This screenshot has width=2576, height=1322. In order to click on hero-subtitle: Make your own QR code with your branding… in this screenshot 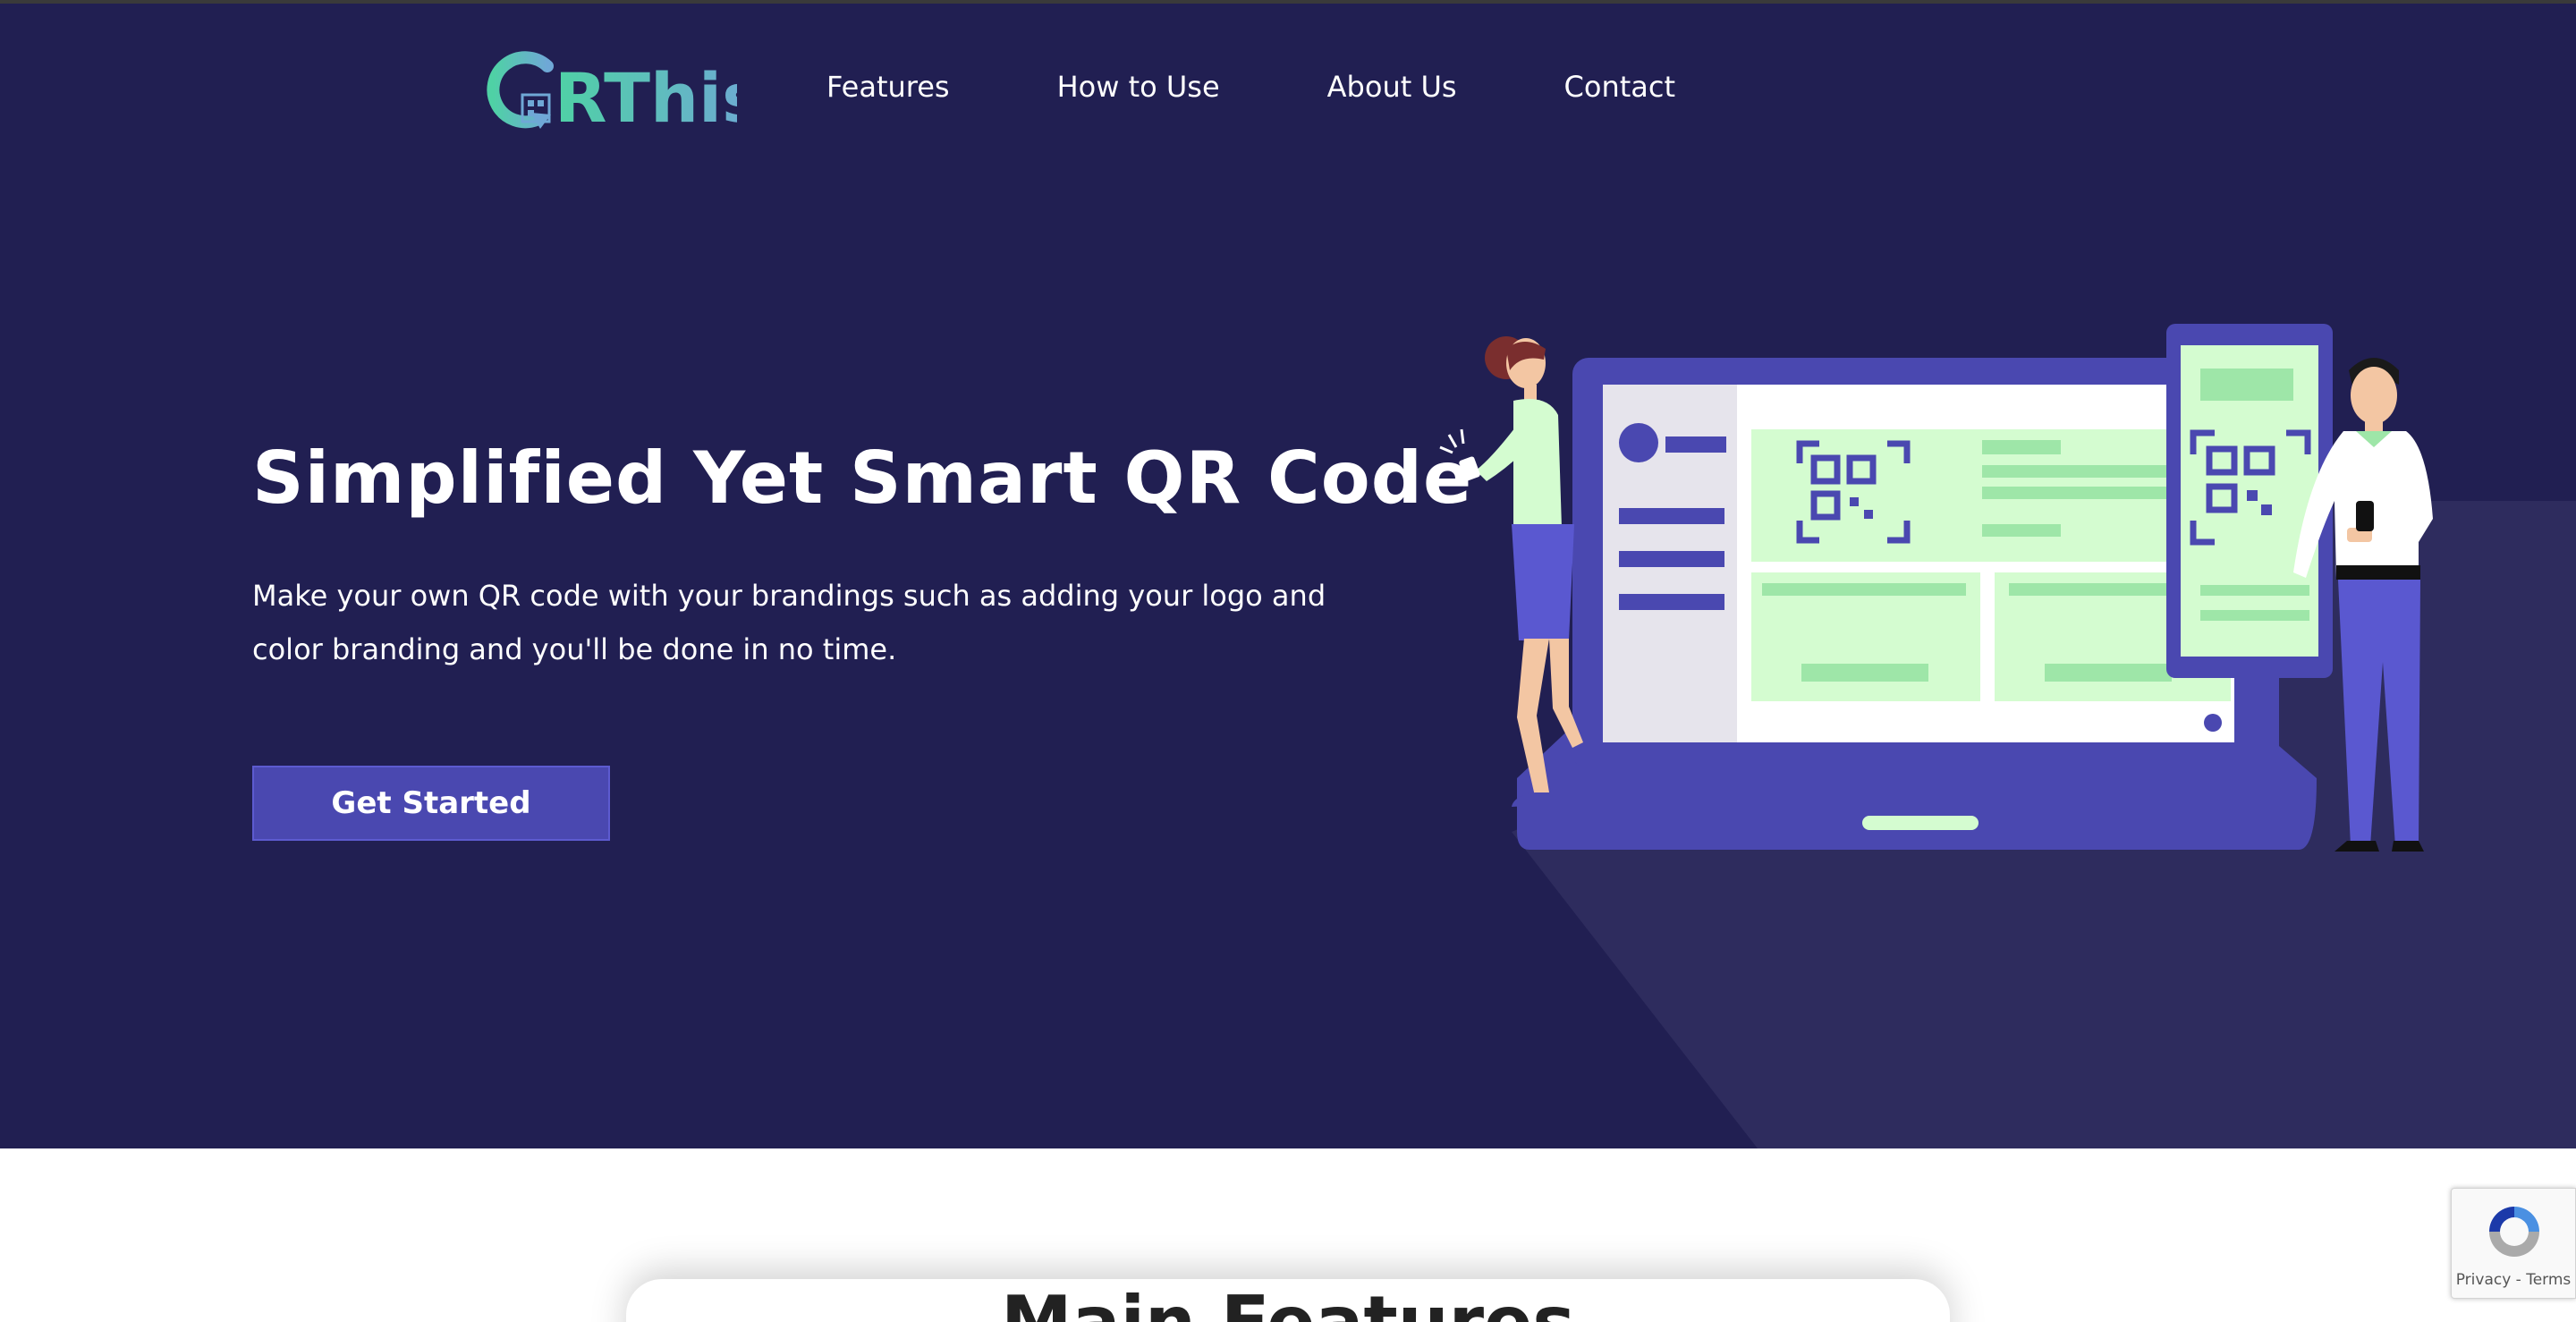, I will do `click(789, 622)`.